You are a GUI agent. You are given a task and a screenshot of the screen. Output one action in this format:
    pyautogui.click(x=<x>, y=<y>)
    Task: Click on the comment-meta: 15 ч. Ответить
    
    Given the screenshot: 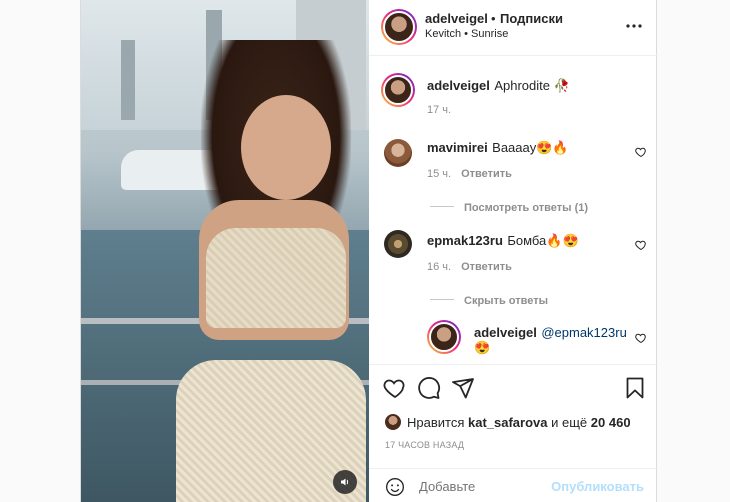 What is the action you would take?
    pyautogui.click(x=469, y=174)
    